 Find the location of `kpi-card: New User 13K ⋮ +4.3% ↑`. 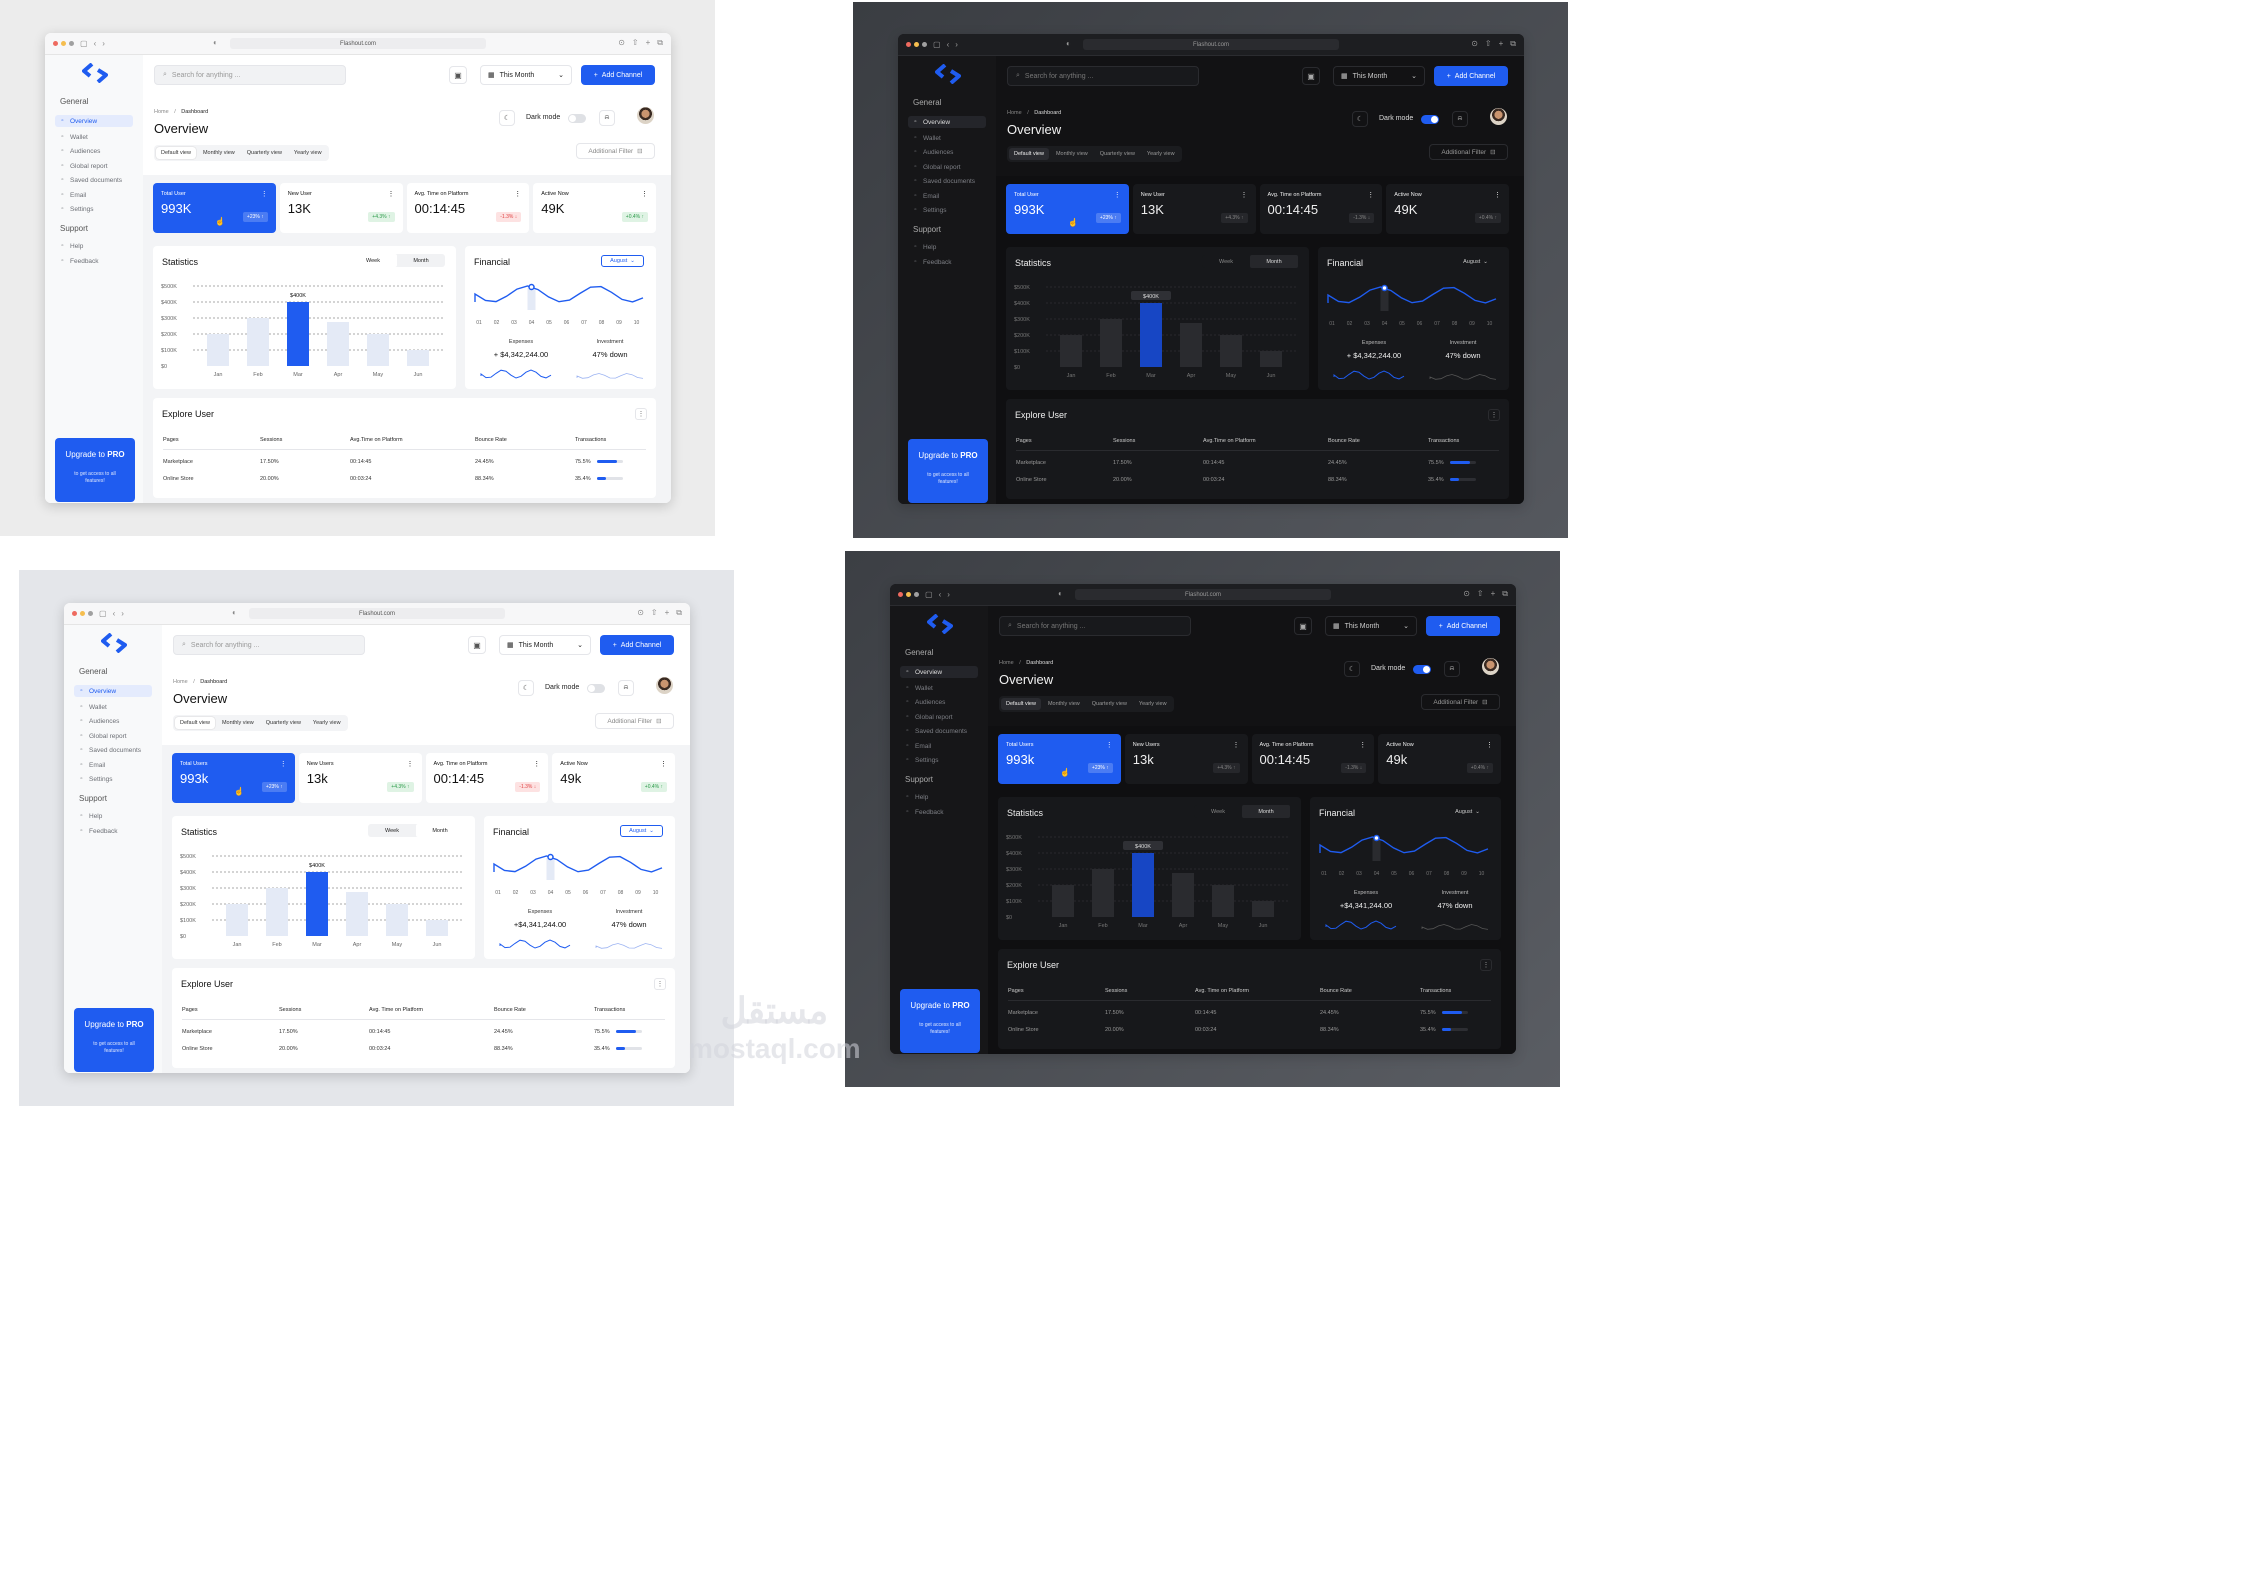

kpi-card: New User 13K ⋮ +4.3% ↑ is located at coordinates (341, 208).